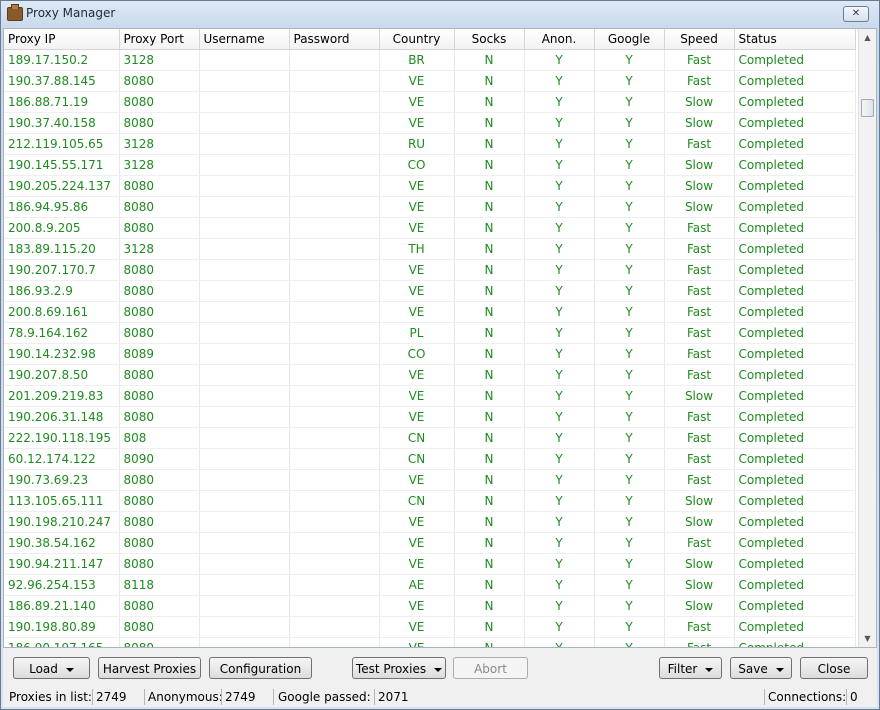  Describe the element at coordinates (430, 144) in the screenshot. I see `table-row: 212.119.105.65 3128 RU N Y Y Fast Completed` at that location.